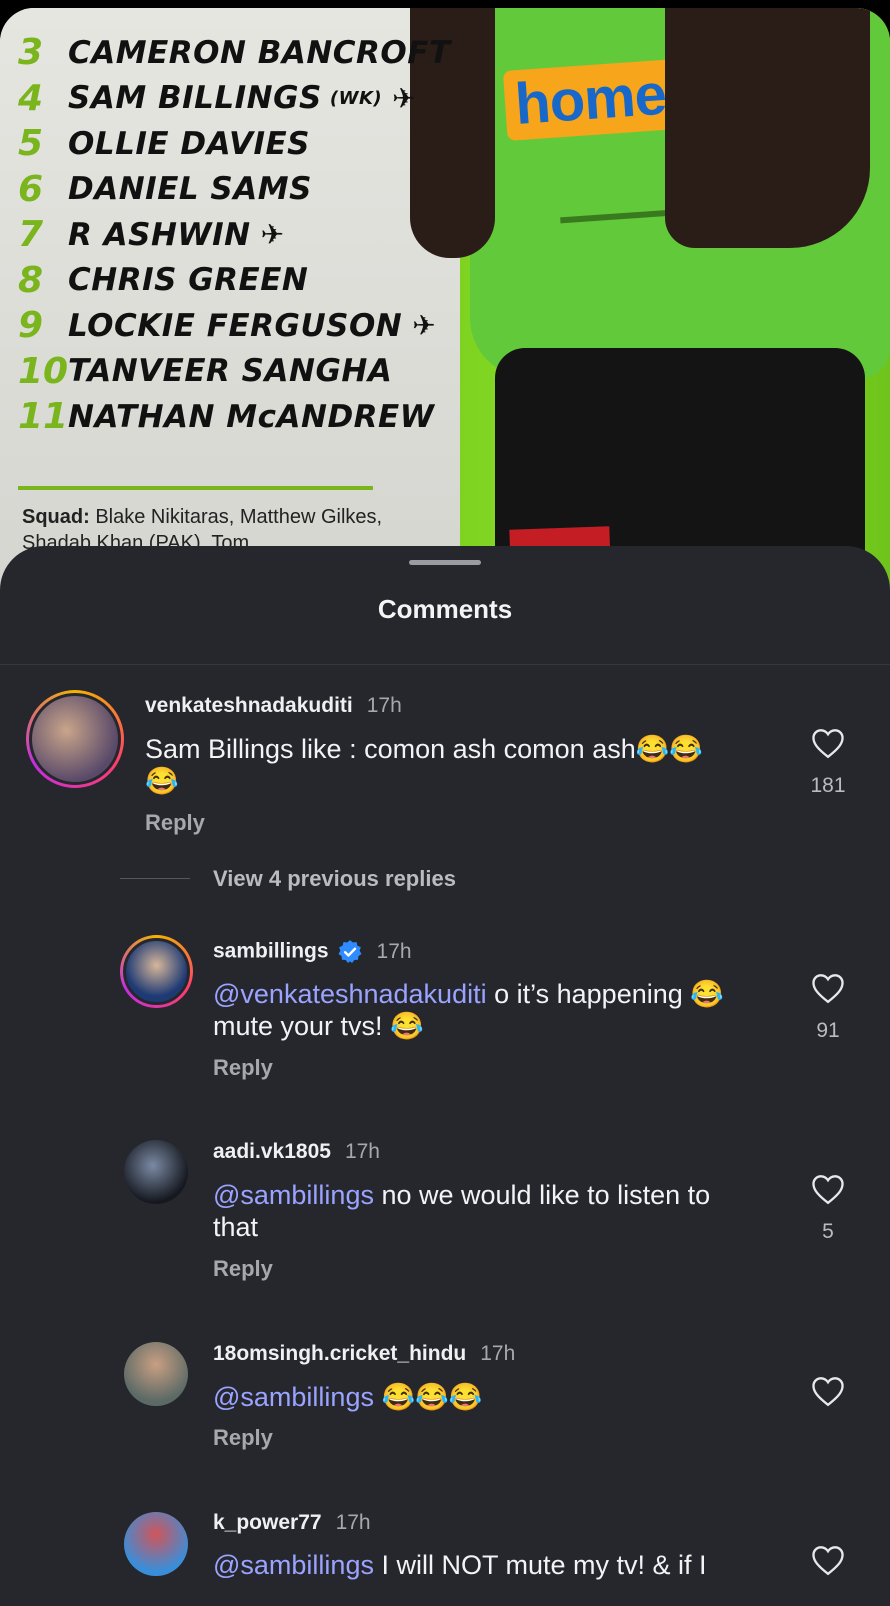  I want to click on username-text: sambillings, so click(271, 951).